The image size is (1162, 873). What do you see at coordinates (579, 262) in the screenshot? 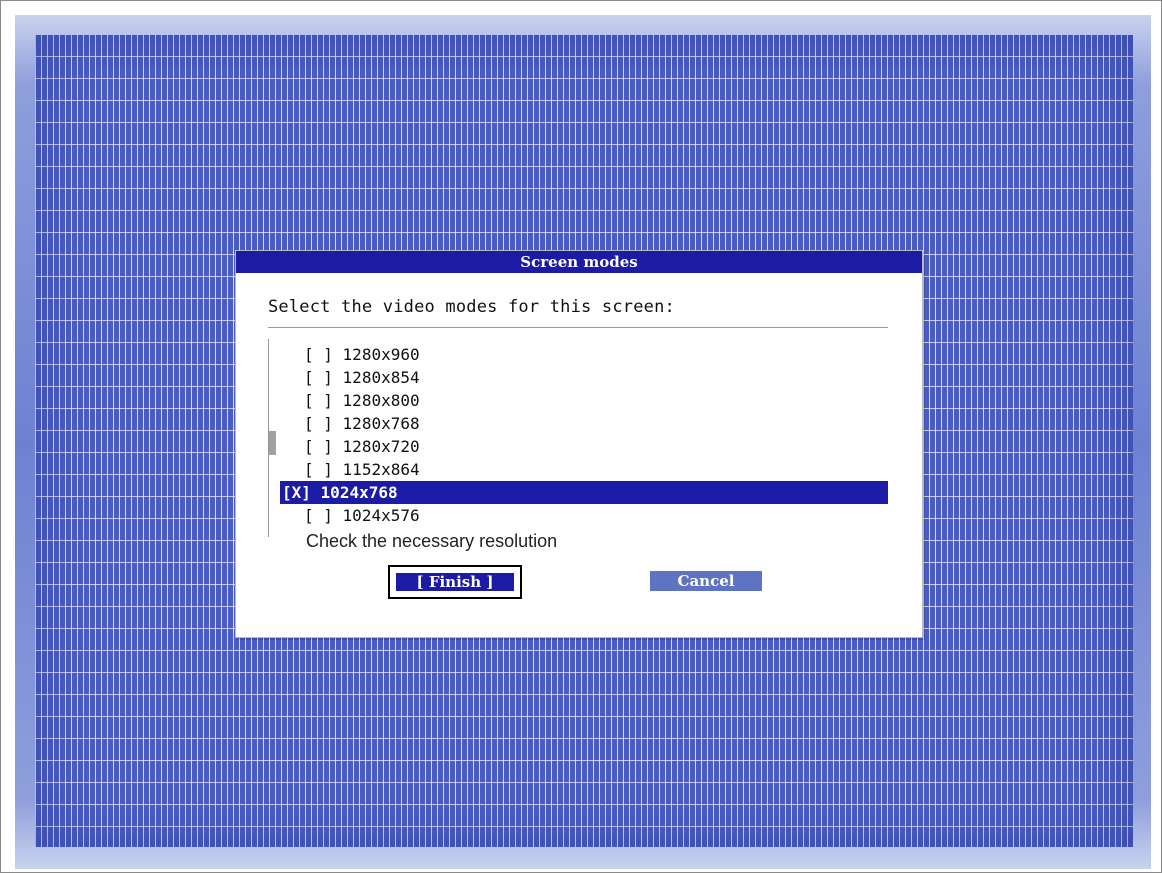
I see `dialog-title: Screen modes` at bounding box center [579, 262].